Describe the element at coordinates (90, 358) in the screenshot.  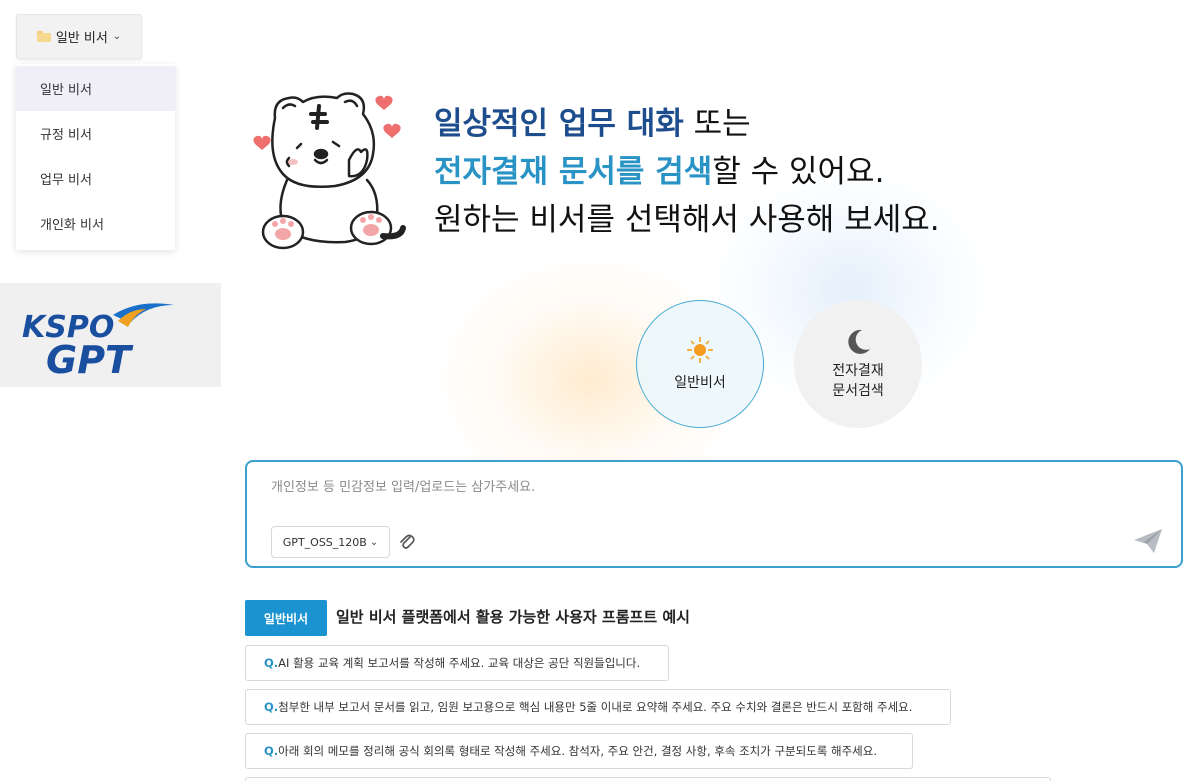
I see `logo-line2: GPT` at that location.